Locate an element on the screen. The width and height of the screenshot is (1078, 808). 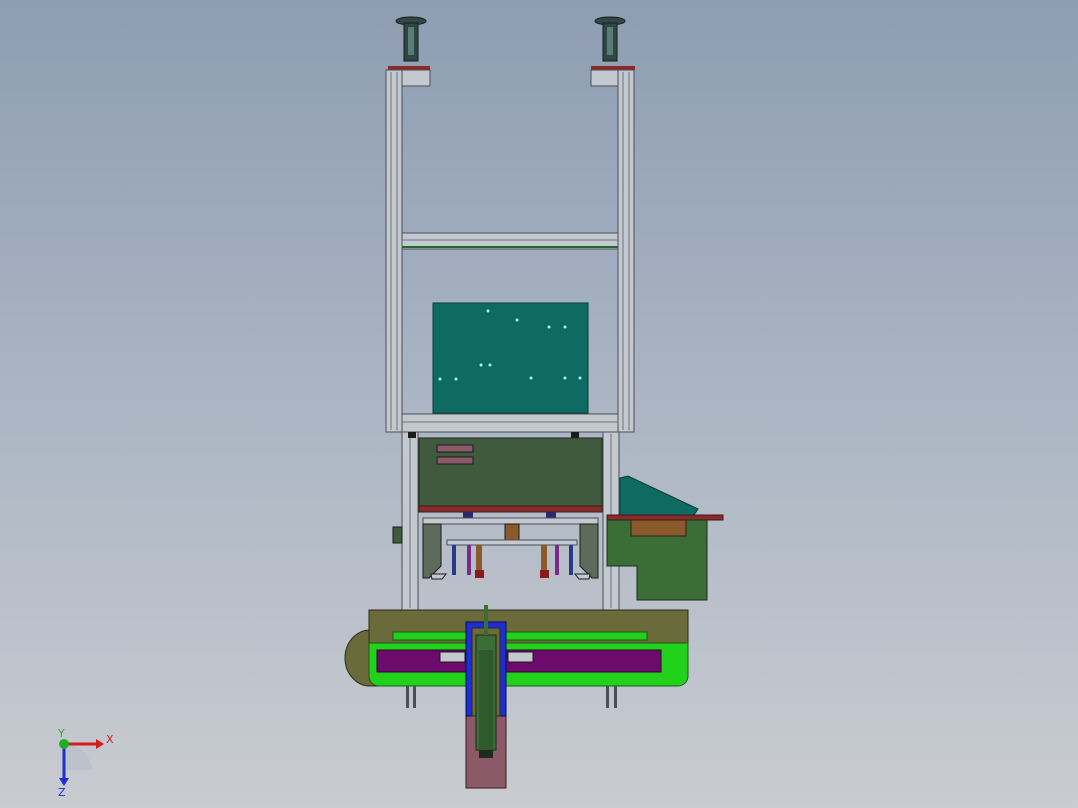
olive-housing is located at coordinates (510, 478).